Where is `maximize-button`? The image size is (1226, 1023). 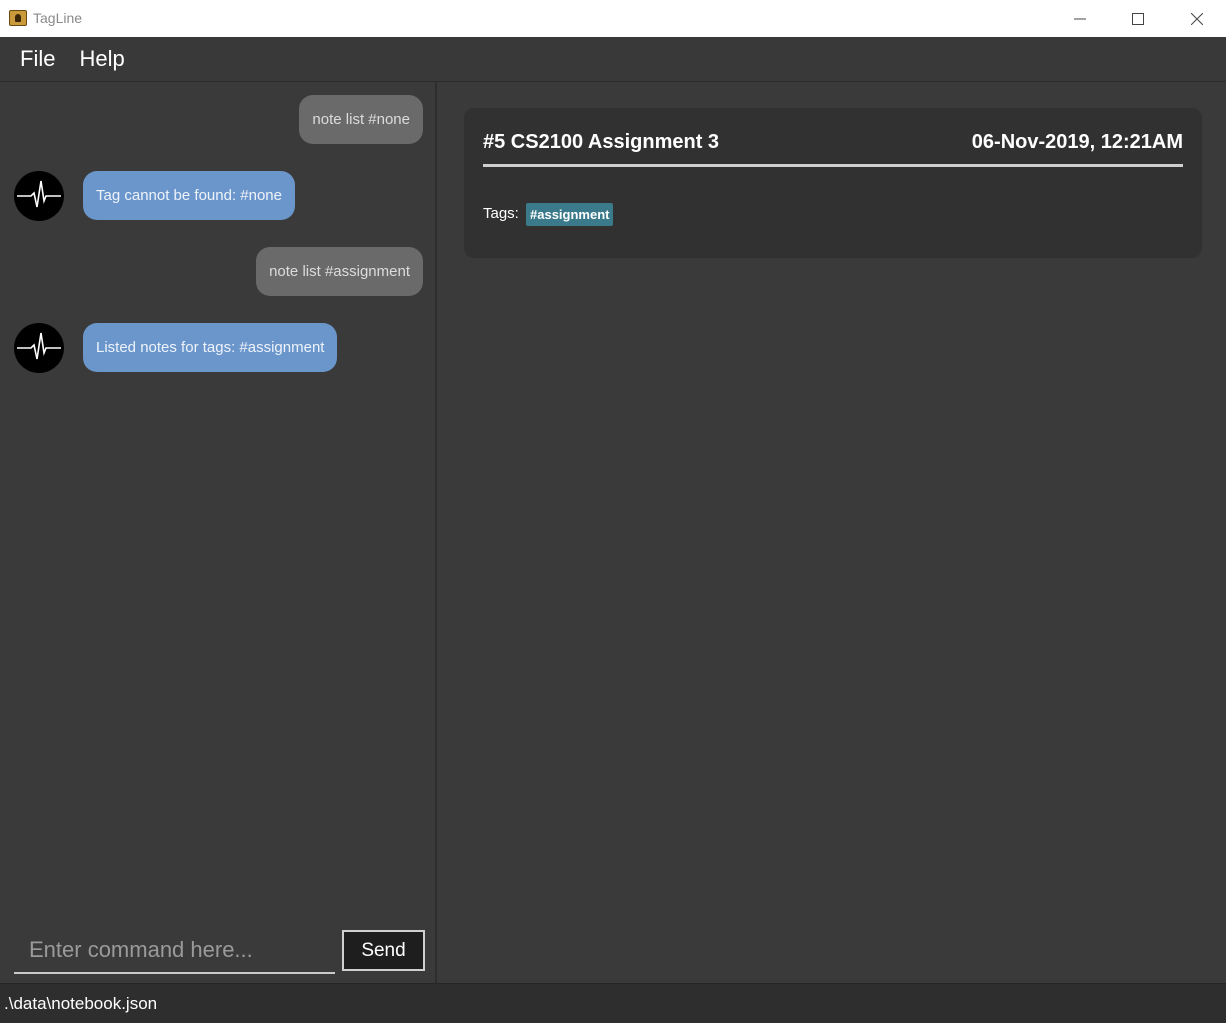 maximize-button is located at coordinates (1138, 18).